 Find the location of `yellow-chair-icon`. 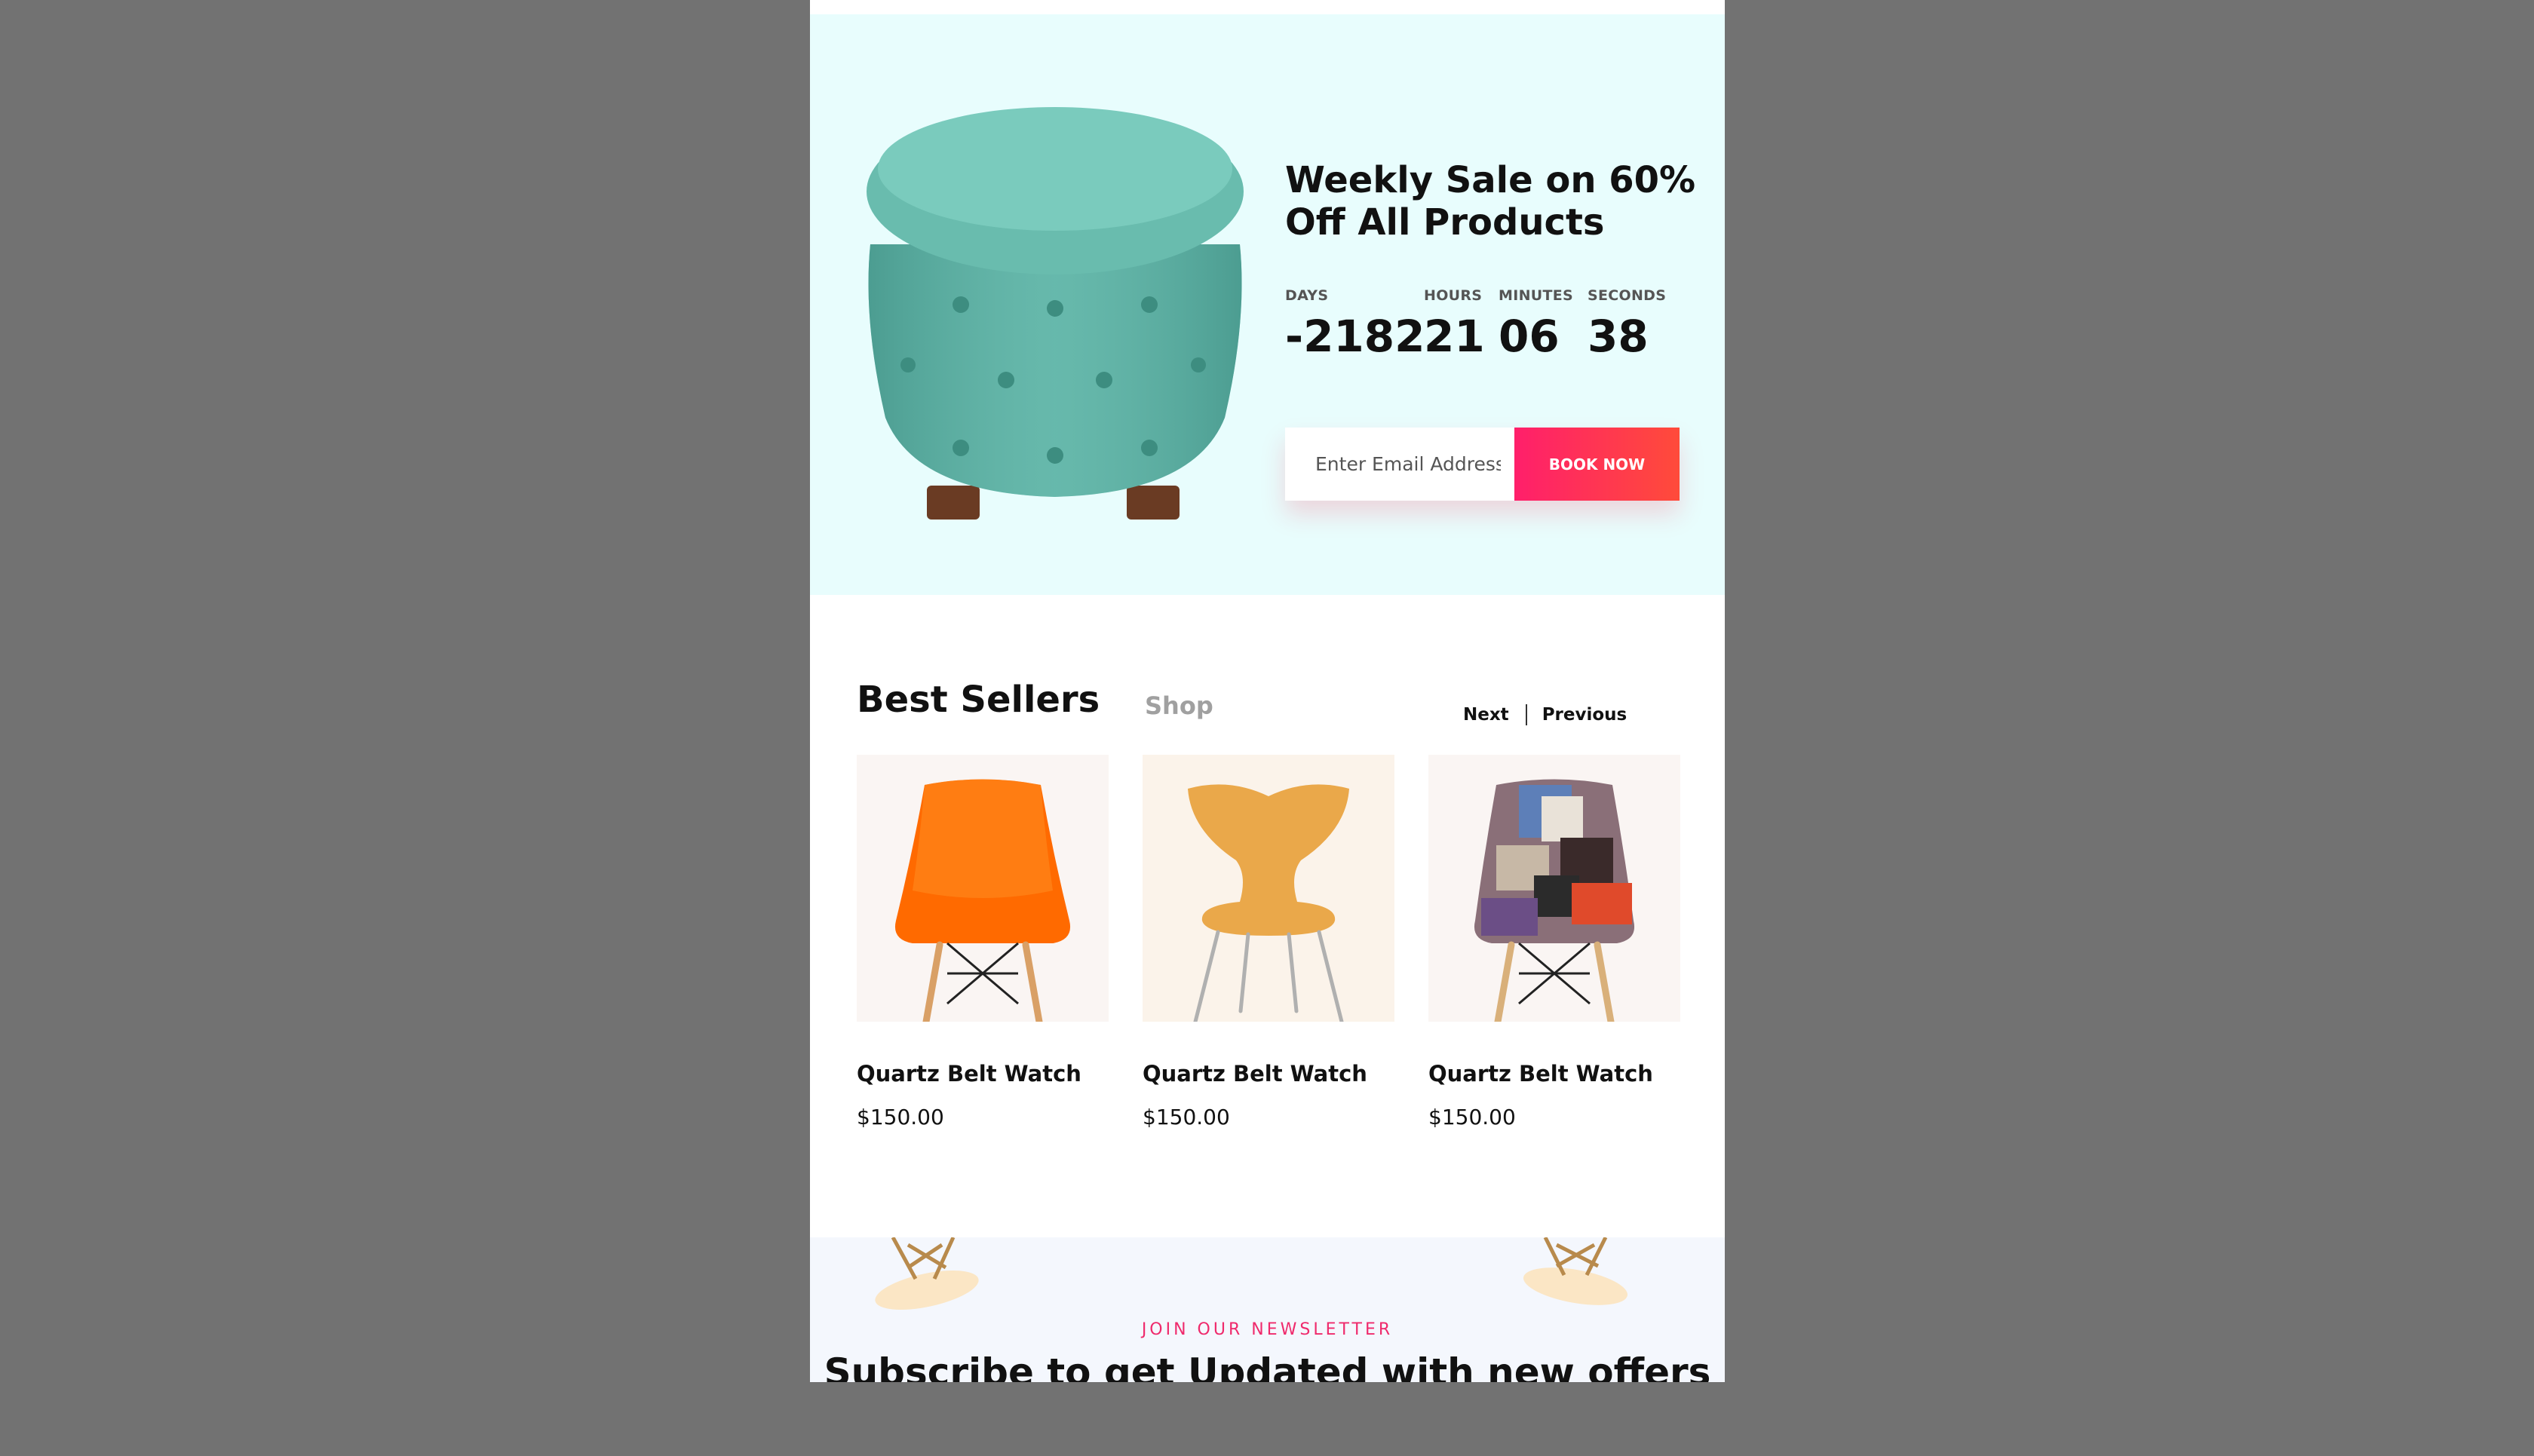

yellow-chair-icon is located at coordinates (1268, 903).